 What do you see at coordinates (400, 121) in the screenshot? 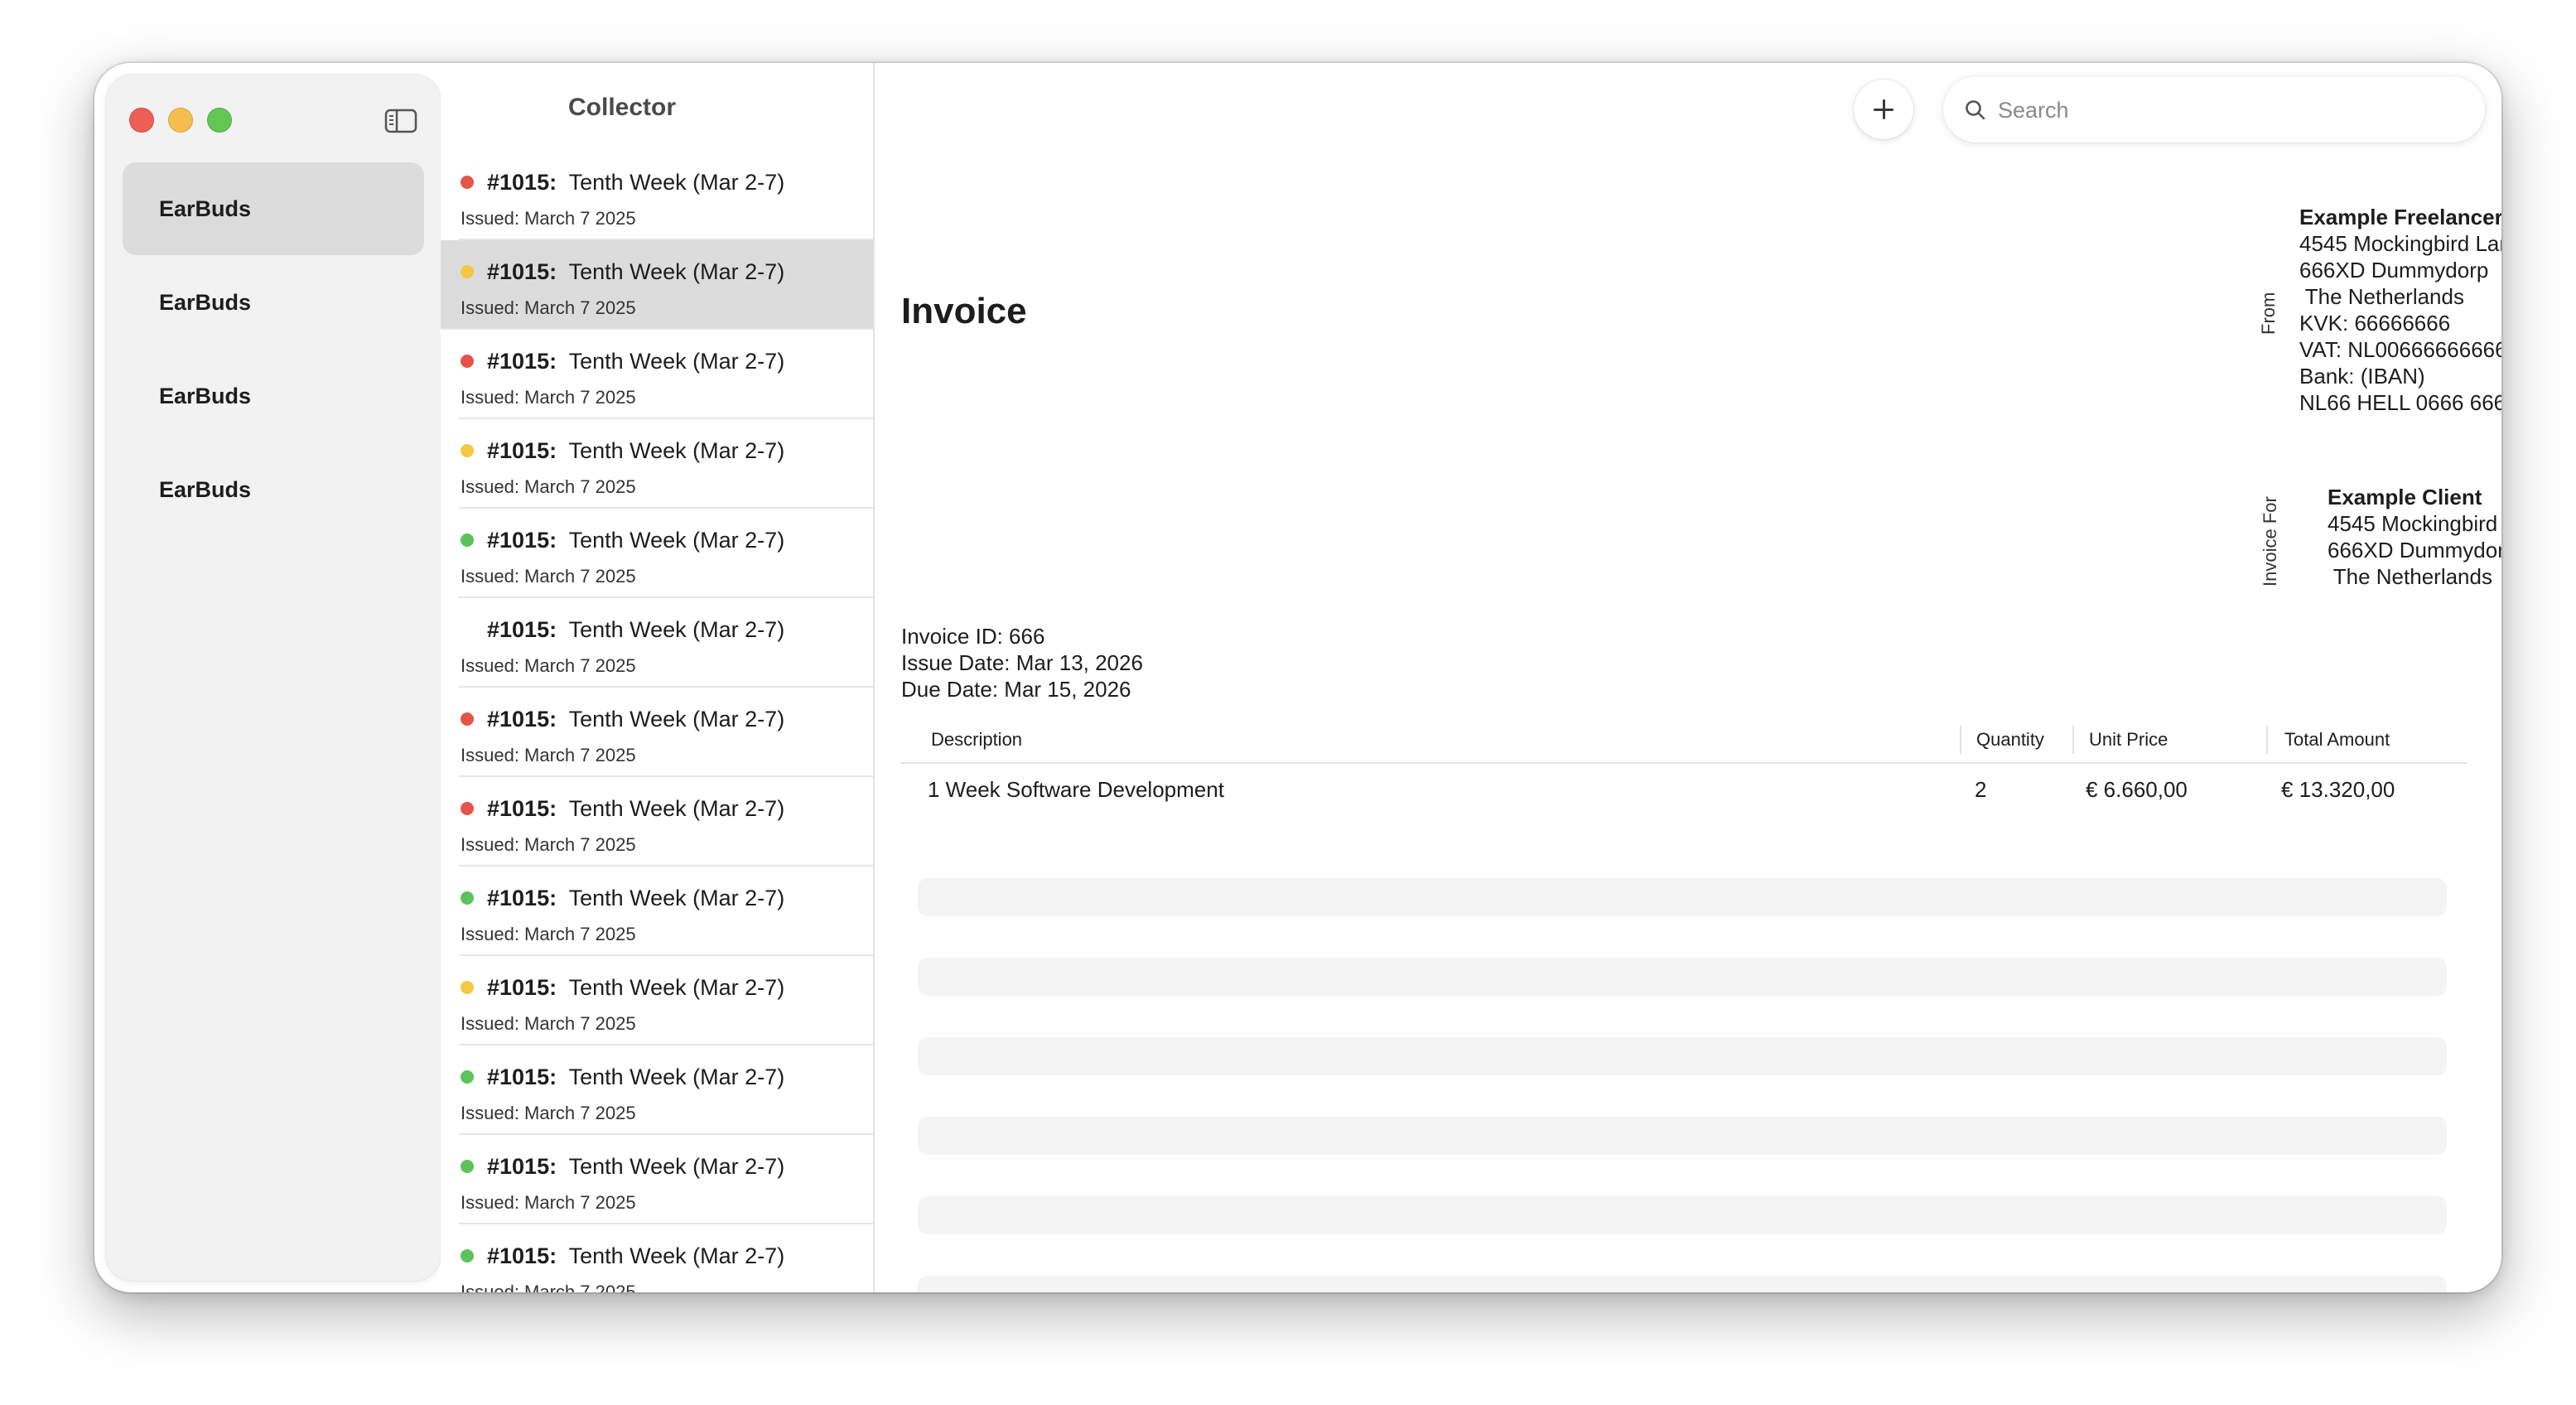
I see `sidebar-toggle-icon` at bounding box center [400, 121].